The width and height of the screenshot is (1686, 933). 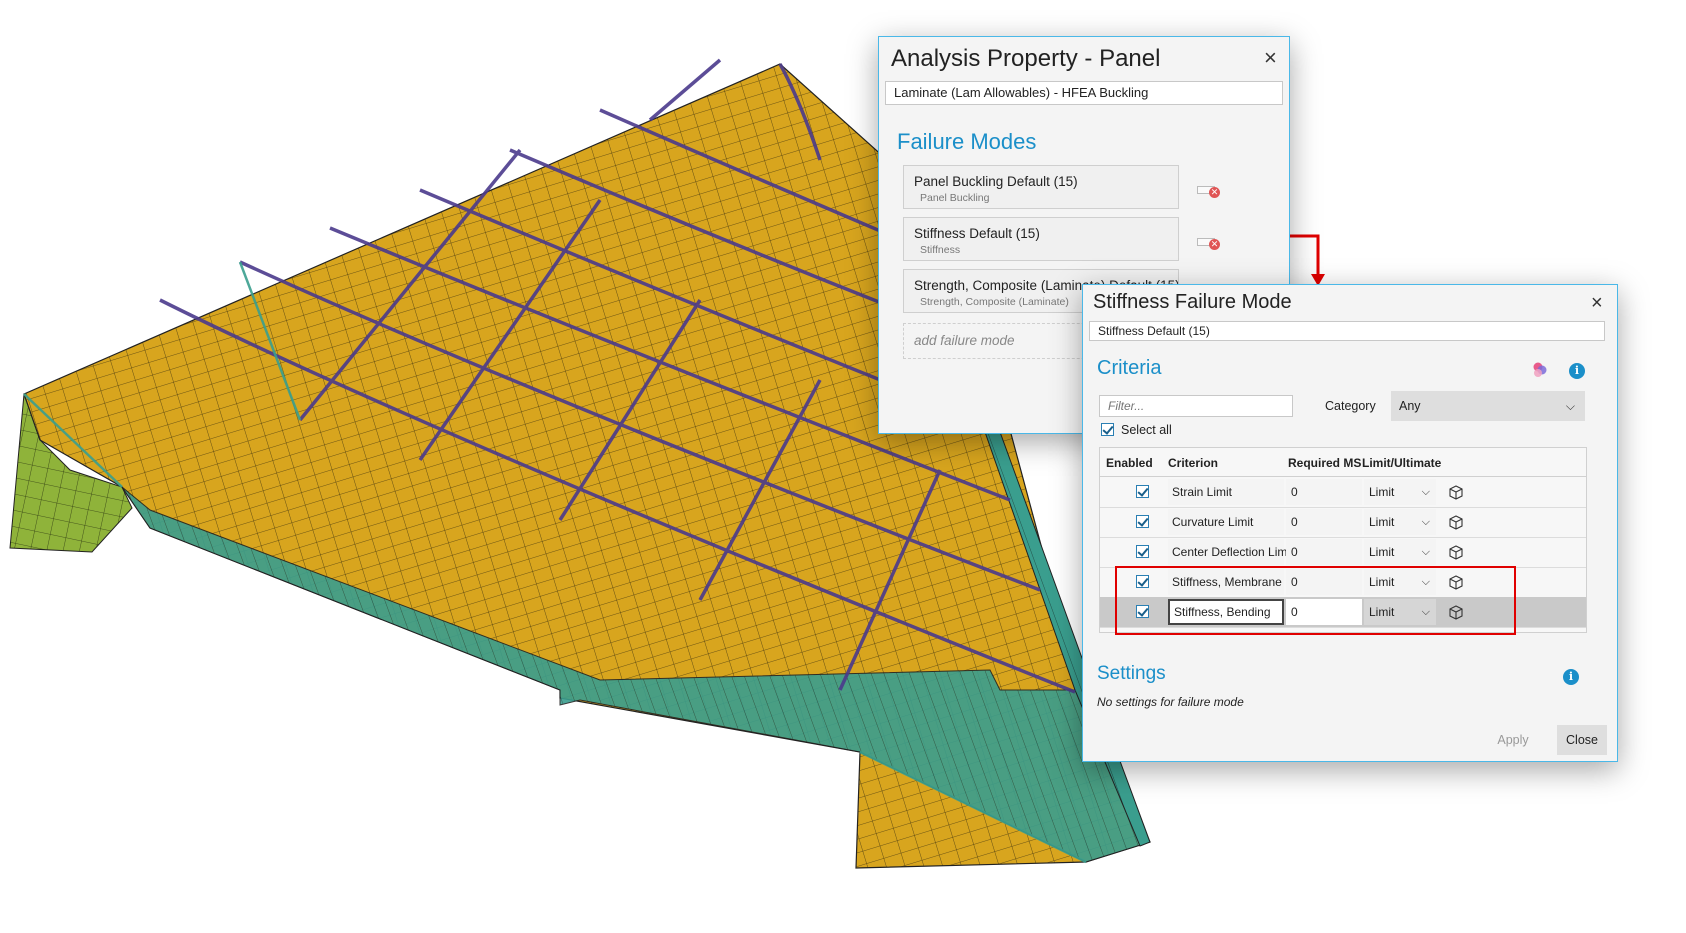 What do you see at coordinates (1410, 406) in the screenshot?
I see `category-value: Any` at bounding box center [1410, 406].